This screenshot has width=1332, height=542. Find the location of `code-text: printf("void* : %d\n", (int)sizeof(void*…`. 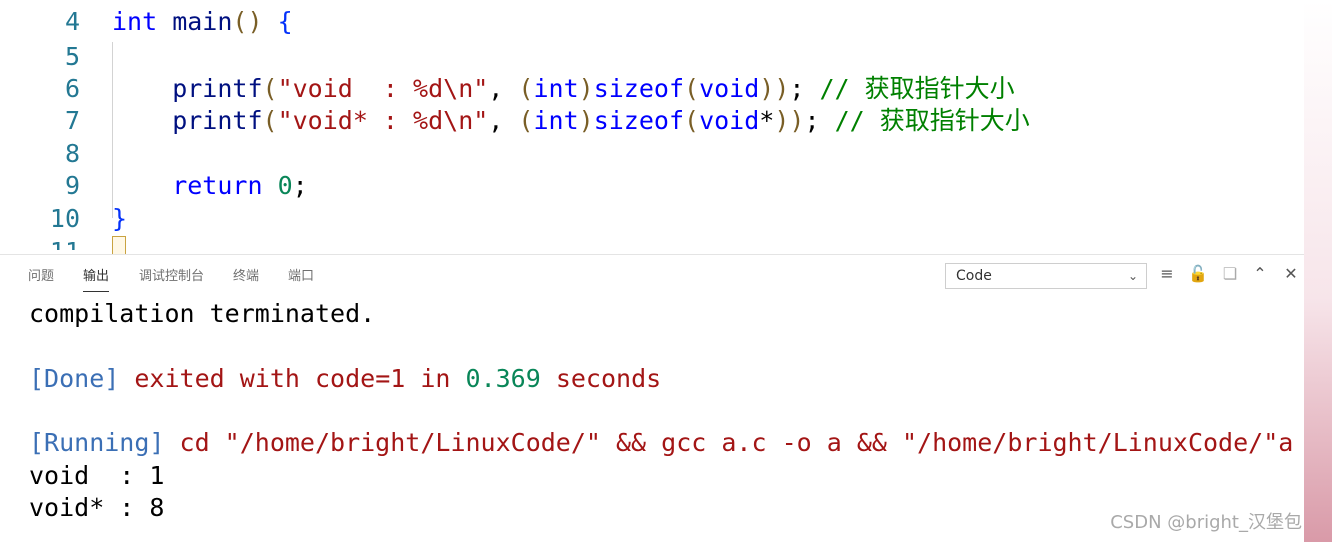

code-text: printf("void* : %d\n", (int)sizeof(void*… is located at coordinates (571, 121).